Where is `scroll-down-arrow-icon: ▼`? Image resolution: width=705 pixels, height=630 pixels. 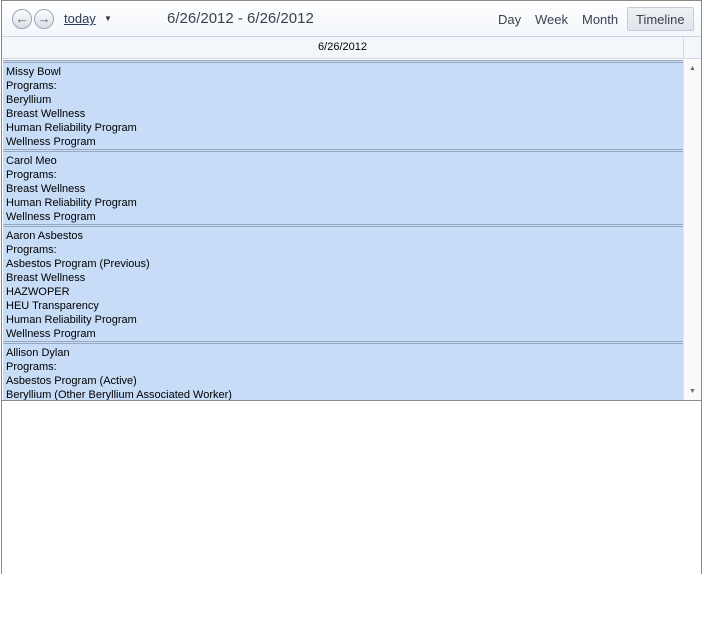
scroll-down-arrow-icon: ▼ is located at coordinates (692, 391).